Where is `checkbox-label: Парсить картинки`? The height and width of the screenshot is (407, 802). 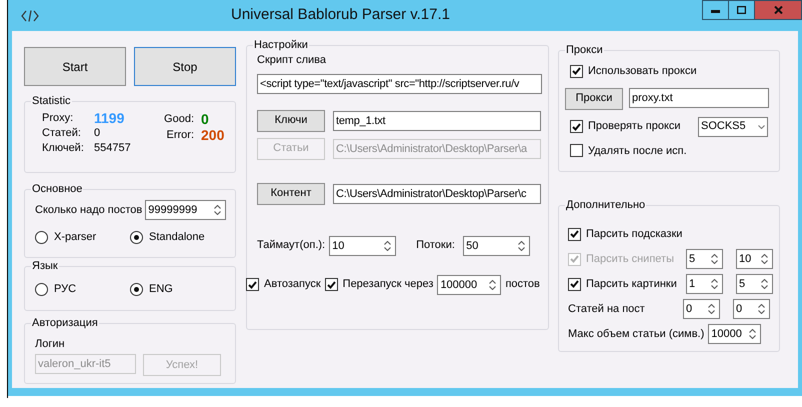 checkbox-label: Парсить картинки is located at coordinates (631, 284).